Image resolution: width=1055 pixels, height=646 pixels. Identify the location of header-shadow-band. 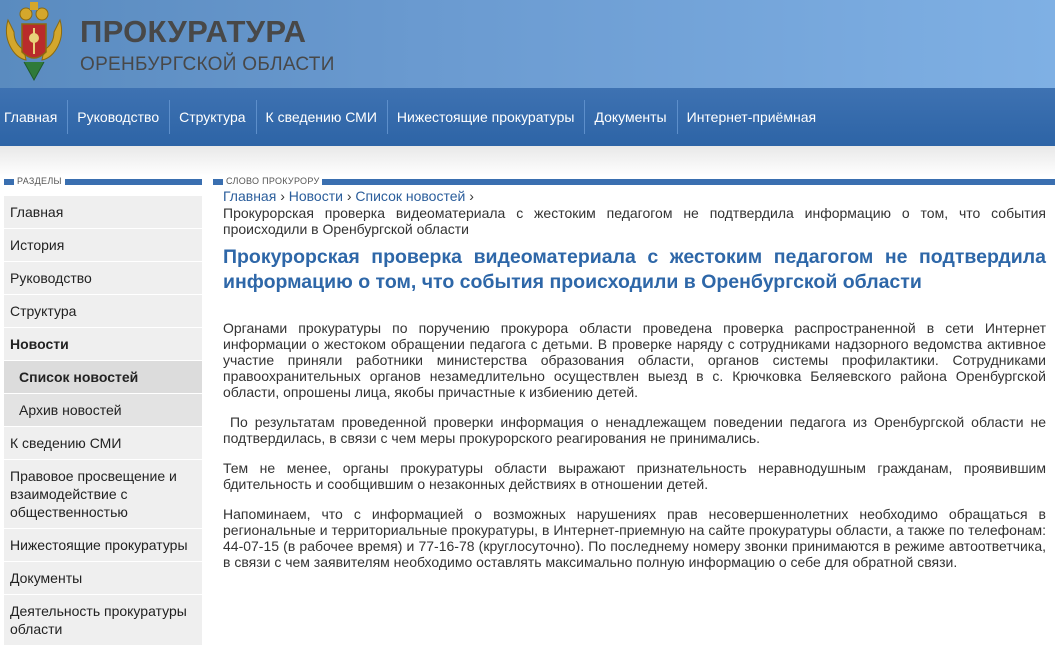
(527, 161).